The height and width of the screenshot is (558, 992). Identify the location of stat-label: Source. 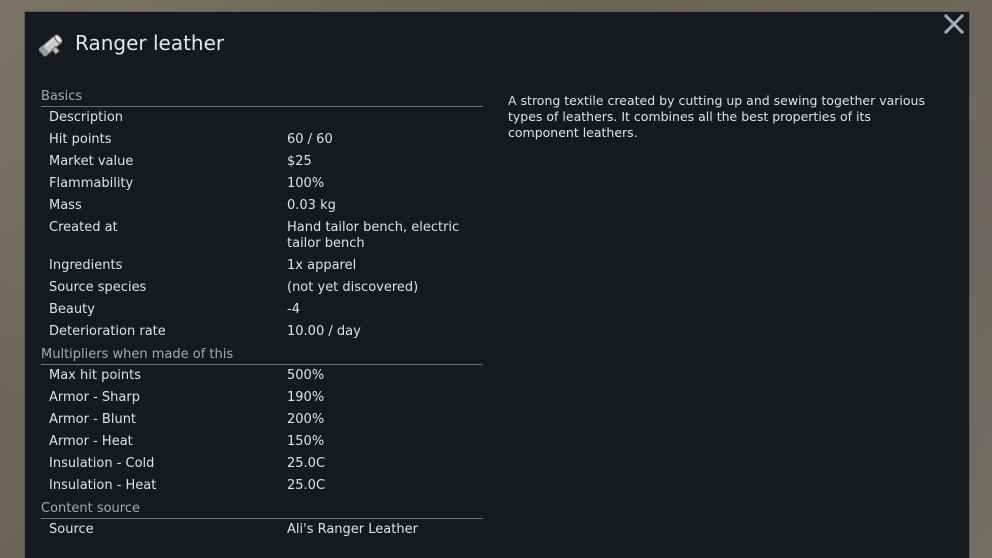
(71, 529).